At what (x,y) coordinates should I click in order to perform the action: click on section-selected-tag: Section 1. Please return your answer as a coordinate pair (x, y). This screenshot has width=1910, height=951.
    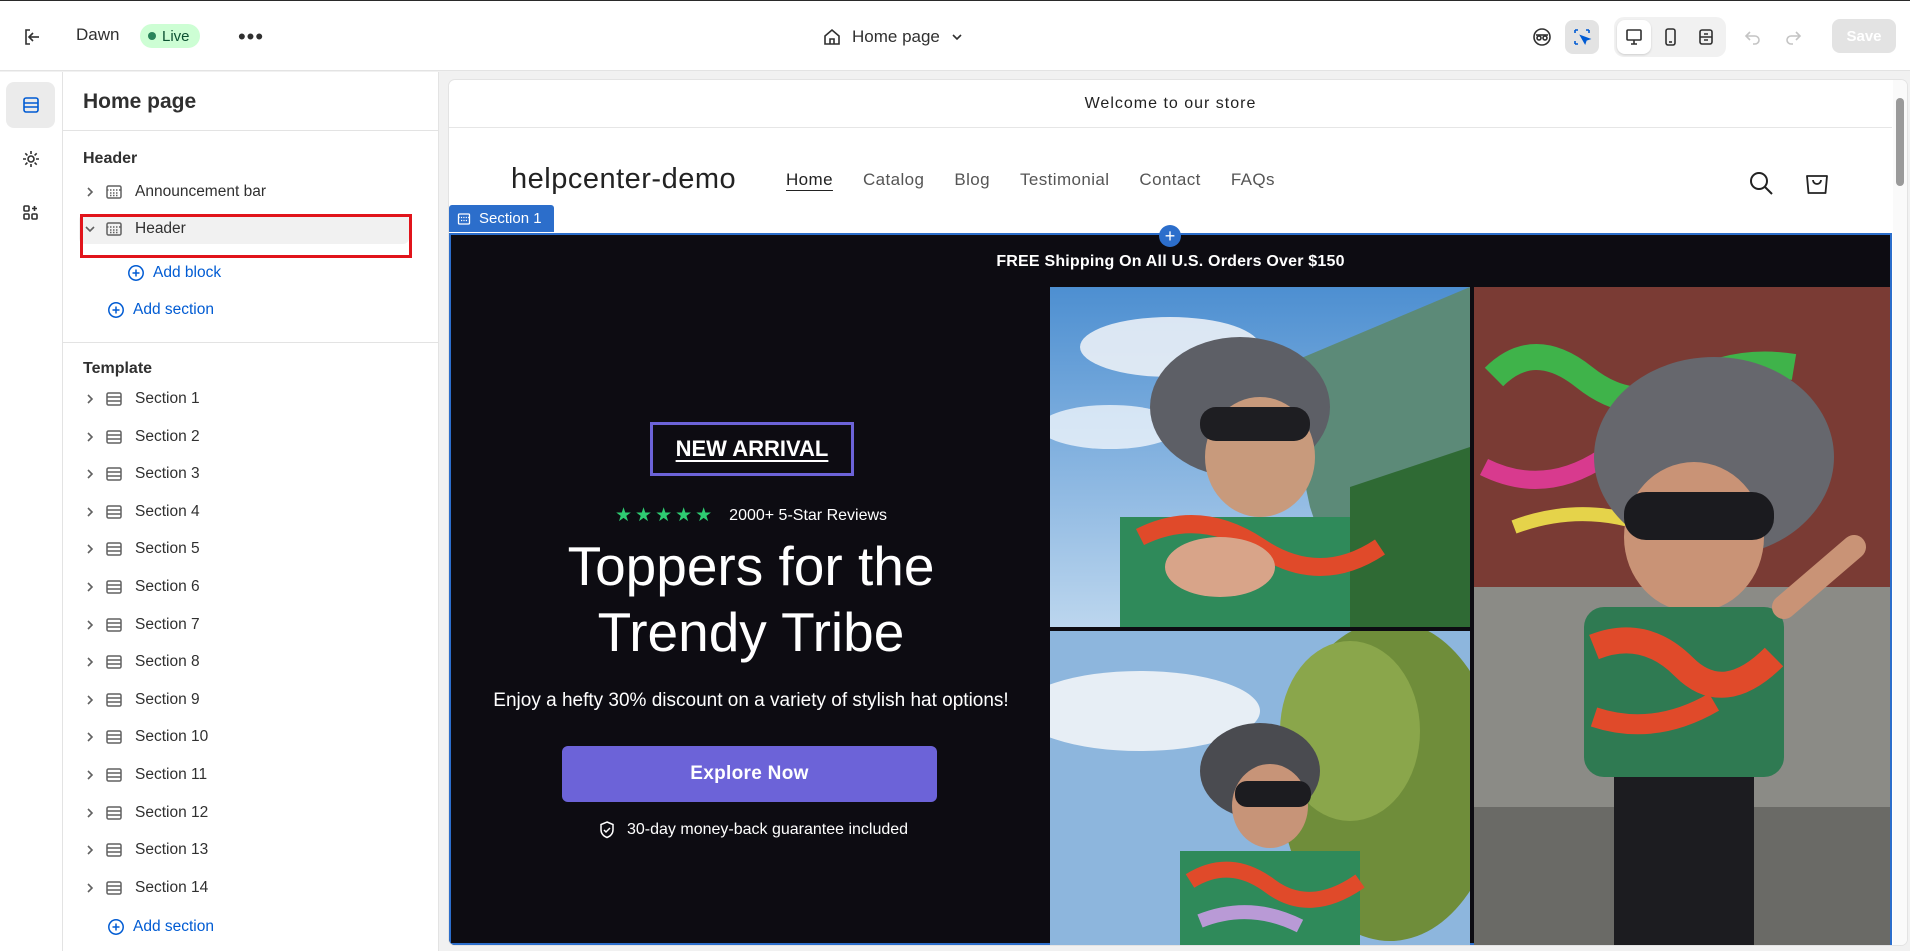
    Looking at the image, I should click on (501, 218).